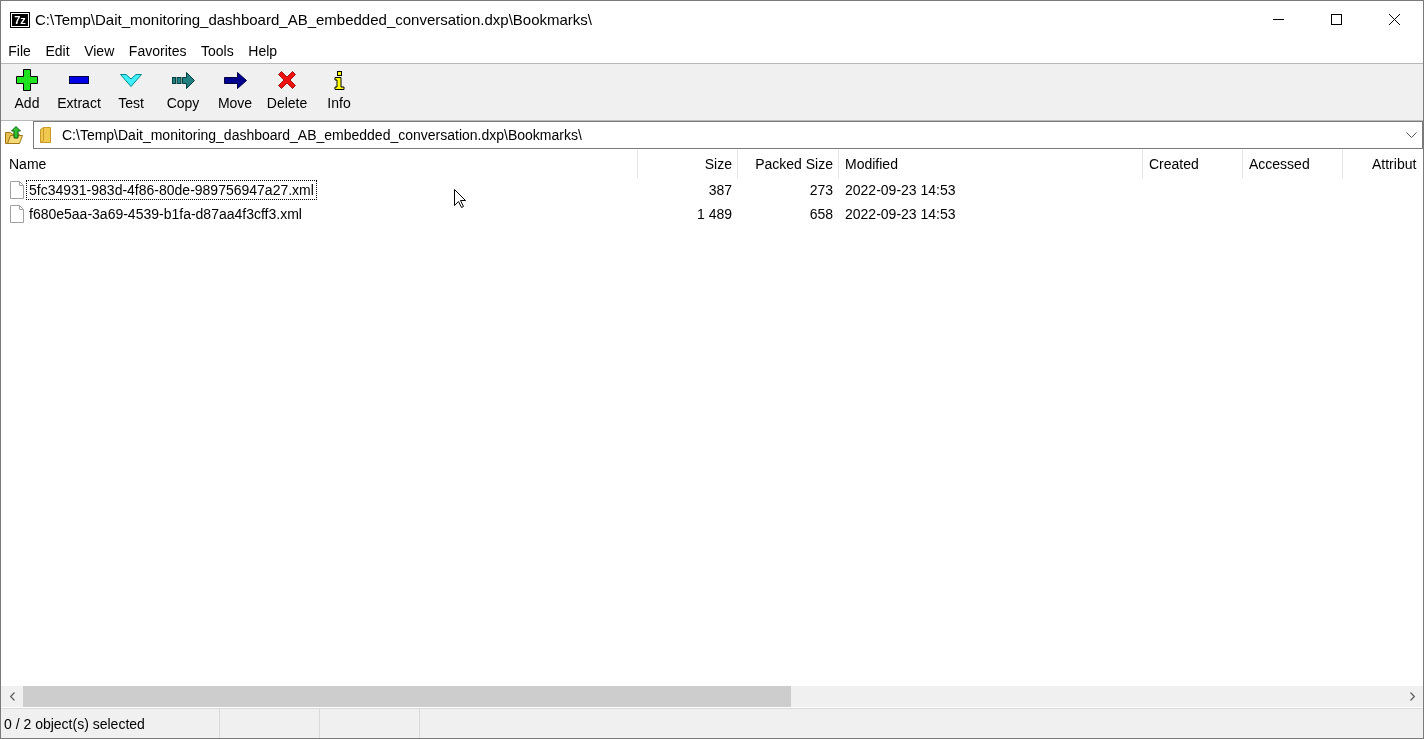  Describe the element at coordinates (728, 135) in the screenshot. I see `address-field: C:\Temp\Dait_monitoring_dashboard_AB_embedded_conversation.dxp\Bookmarks\` at that location.